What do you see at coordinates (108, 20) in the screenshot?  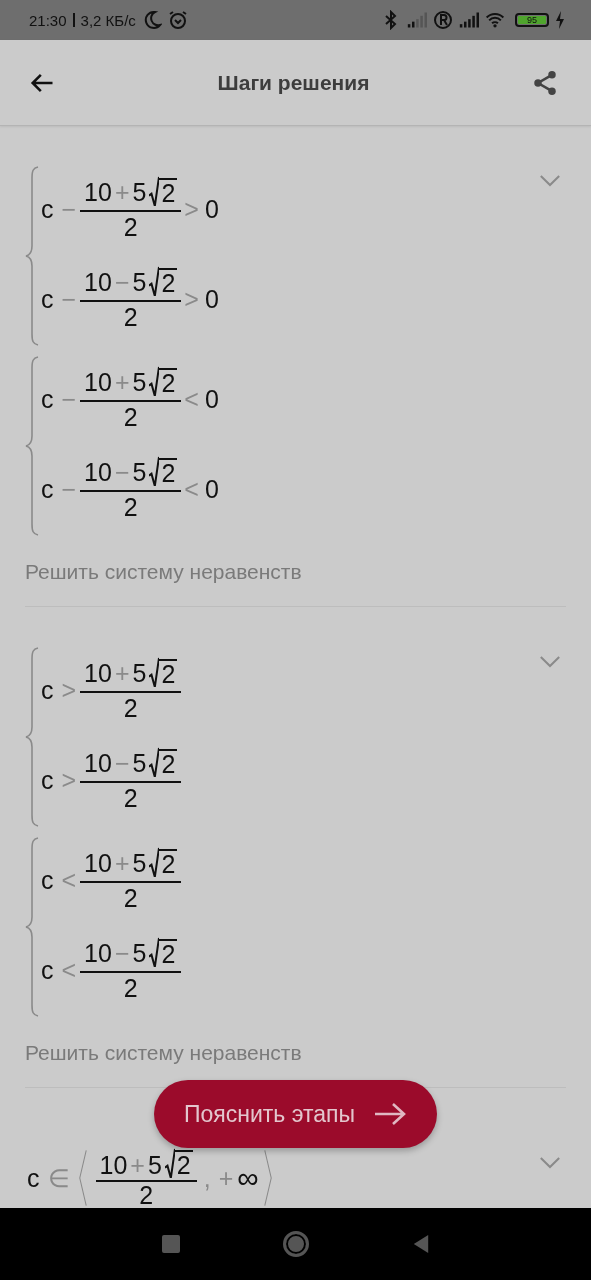 I see `network-speed: 3,2 КБ/с` at bounding box center [108, 20].